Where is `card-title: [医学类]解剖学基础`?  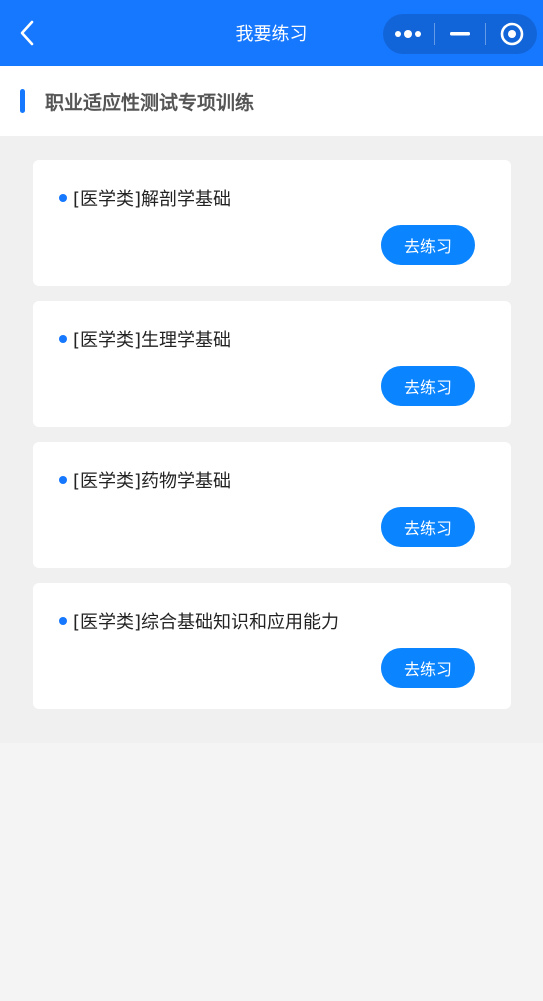
card-title: [医学类]解剖学基础 is located at coordinates (145, 198).